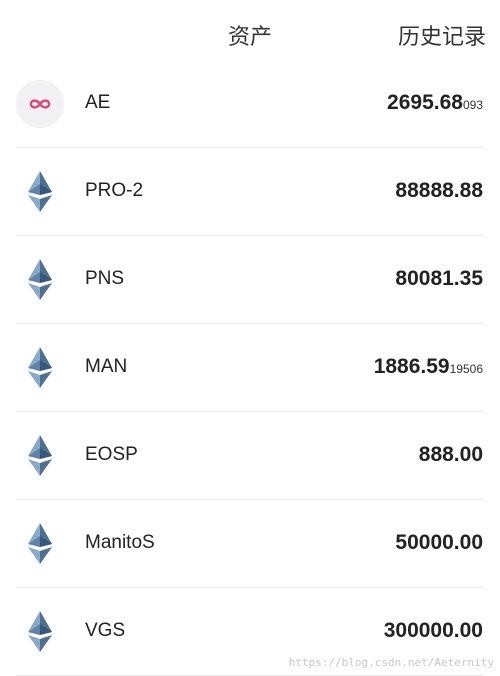 This screenshot has width=500, height=676. Describe the element at coordinates (450, 454) in the screenshot. I see `asset-amount: 888.00` at that location.